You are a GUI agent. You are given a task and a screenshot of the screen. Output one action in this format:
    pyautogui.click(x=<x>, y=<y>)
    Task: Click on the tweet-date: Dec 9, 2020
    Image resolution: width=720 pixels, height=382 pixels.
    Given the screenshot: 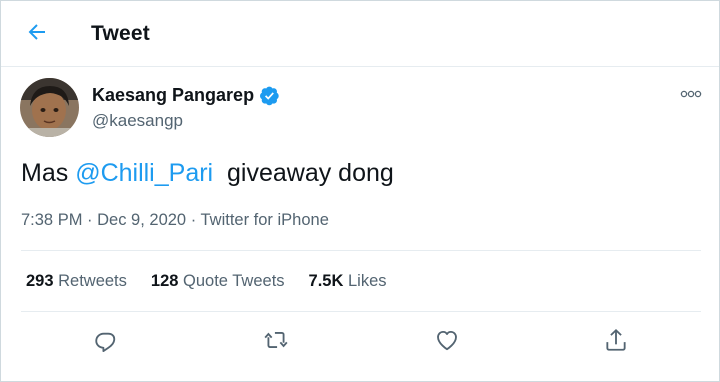 What is the action you would take?
    pyautogui.click(x=141, y=220)
    